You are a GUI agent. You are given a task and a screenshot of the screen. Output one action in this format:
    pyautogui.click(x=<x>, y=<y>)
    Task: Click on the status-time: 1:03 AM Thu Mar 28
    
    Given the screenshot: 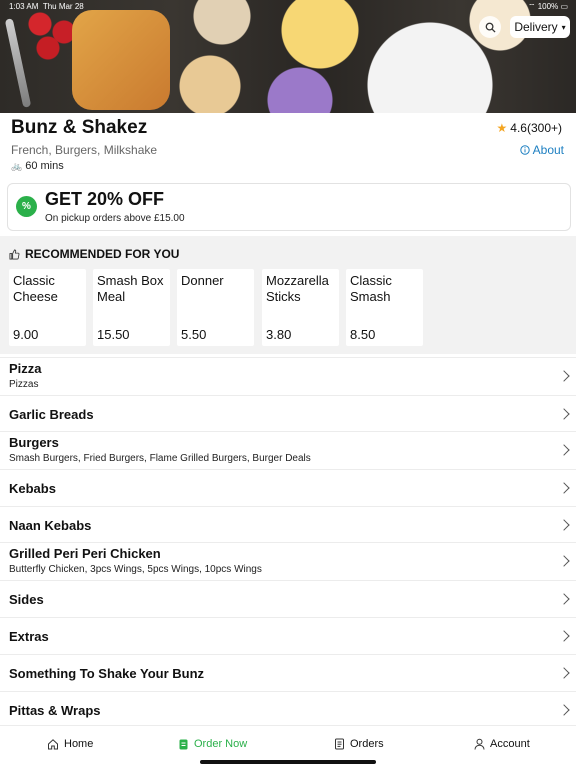 What is the action you would take?
    pyautogui.click(x=46, y=6)
    